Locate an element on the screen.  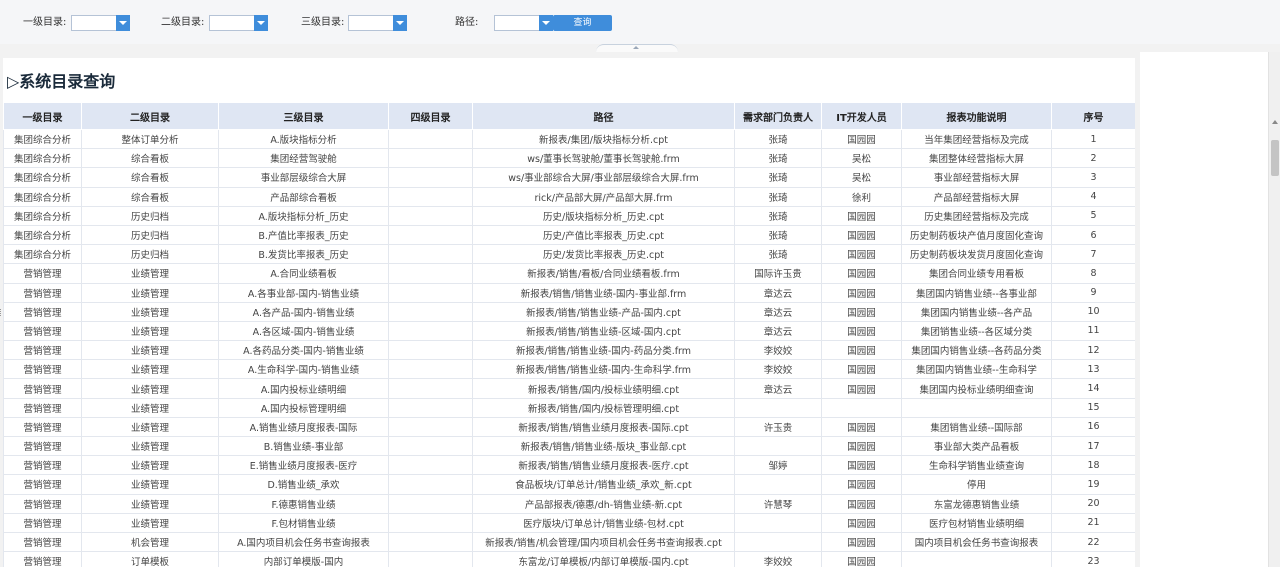
table-cell: 订单模板 is located at coordinates (150, 559).